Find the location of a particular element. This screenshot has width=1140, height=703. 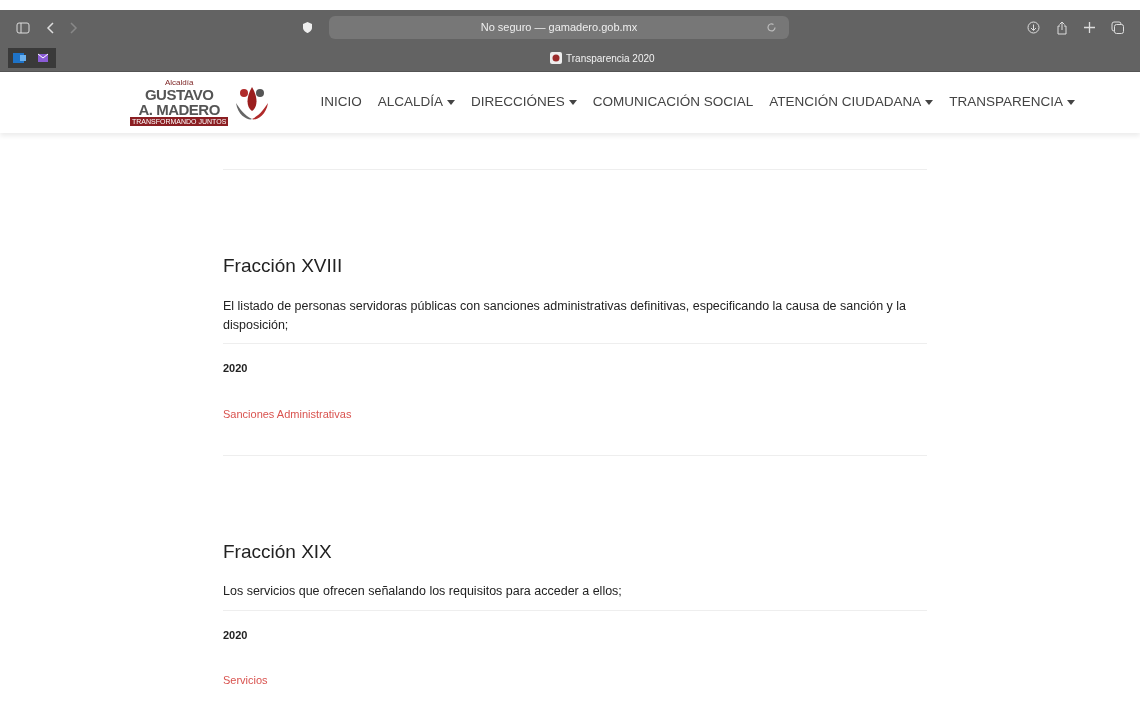

back-icon is located at coordinates (50, 27).